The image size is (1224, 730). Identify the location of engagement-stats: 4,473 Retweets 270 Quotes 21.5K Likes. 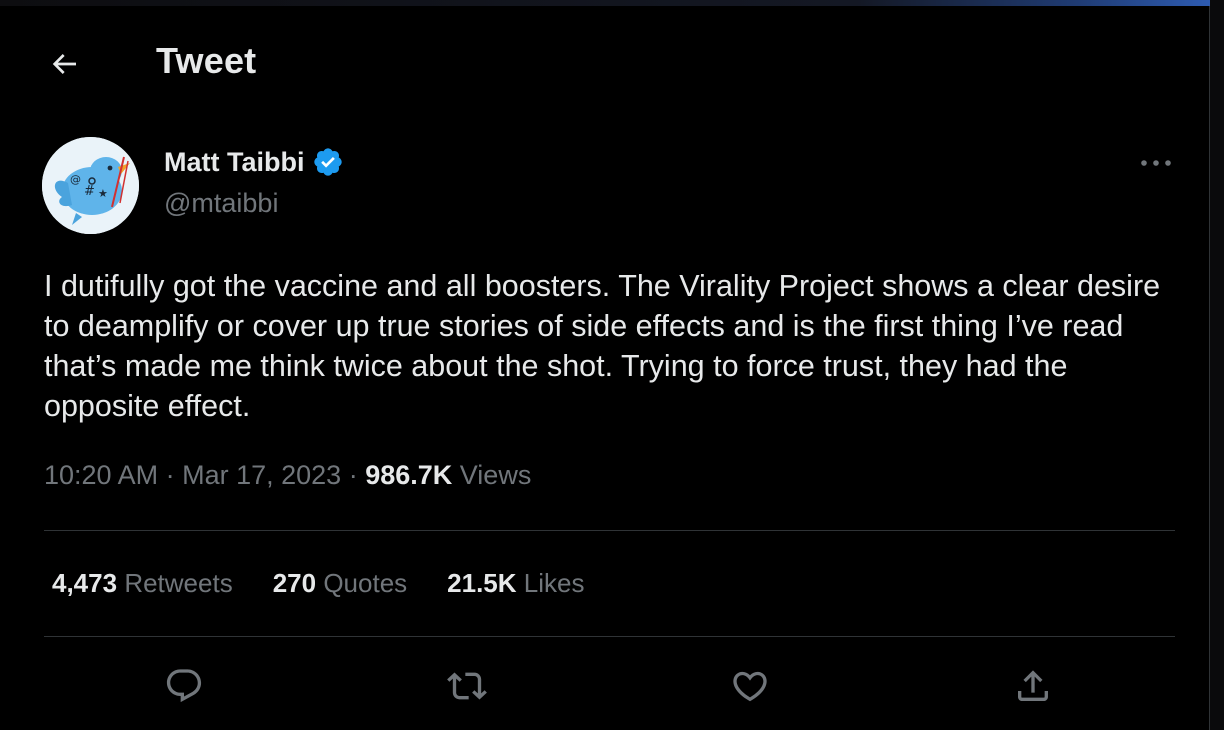
(318, 583).